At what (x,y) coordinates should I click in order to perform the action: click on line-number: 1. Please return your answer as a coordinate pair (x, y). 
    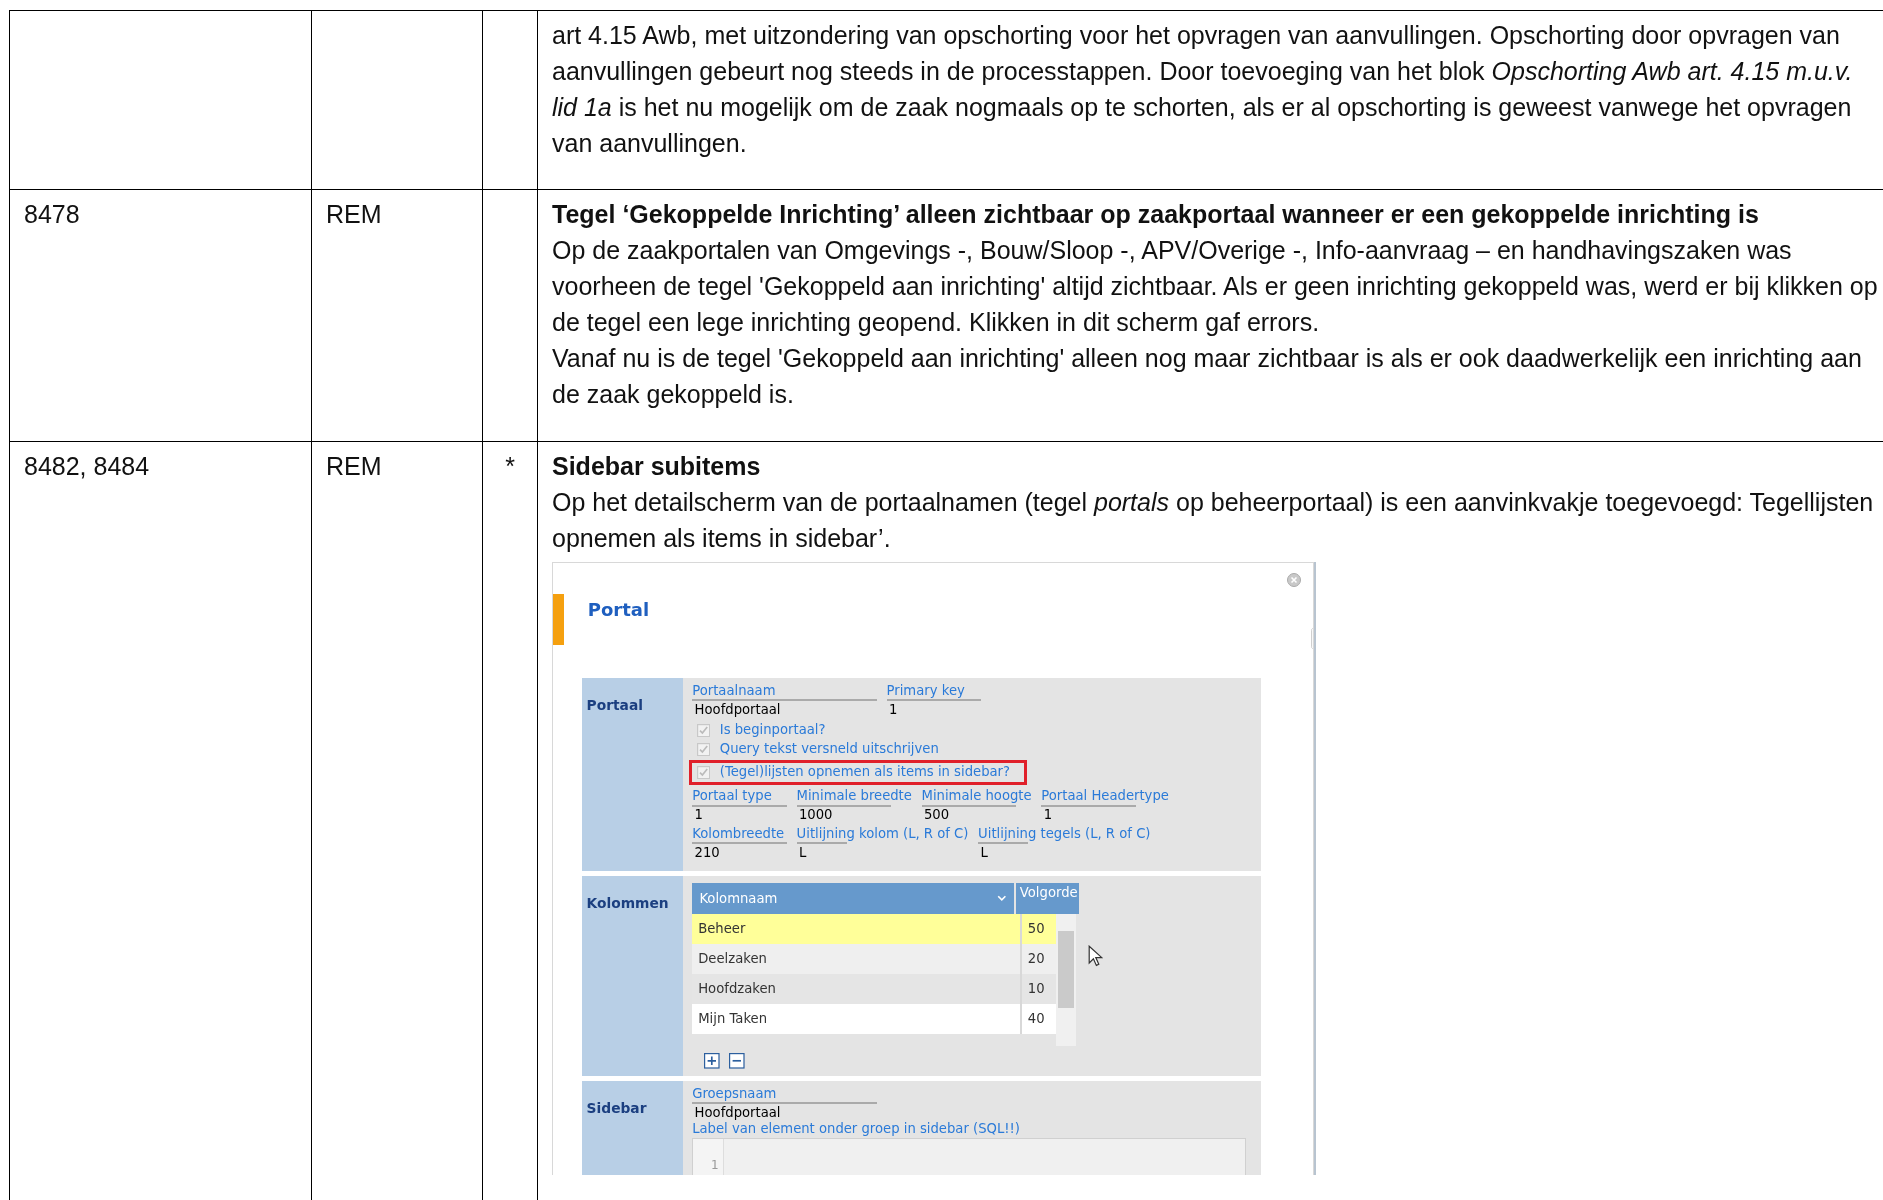
    Looking at the image, I should click on (714, 1165).